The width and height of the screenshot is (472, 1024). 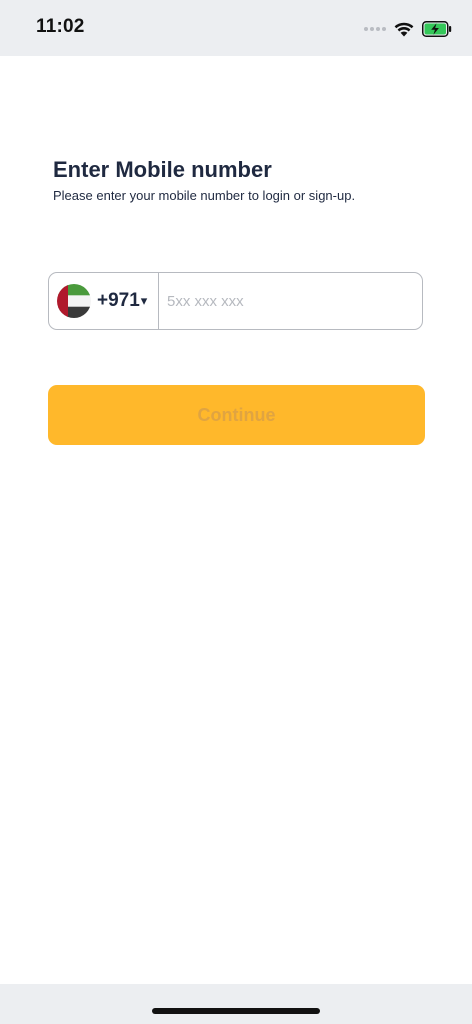 What do you see at coordinates (437, 29) in the screenshot?
I see `battery-charging-icon` at bounding box center [437, 29].